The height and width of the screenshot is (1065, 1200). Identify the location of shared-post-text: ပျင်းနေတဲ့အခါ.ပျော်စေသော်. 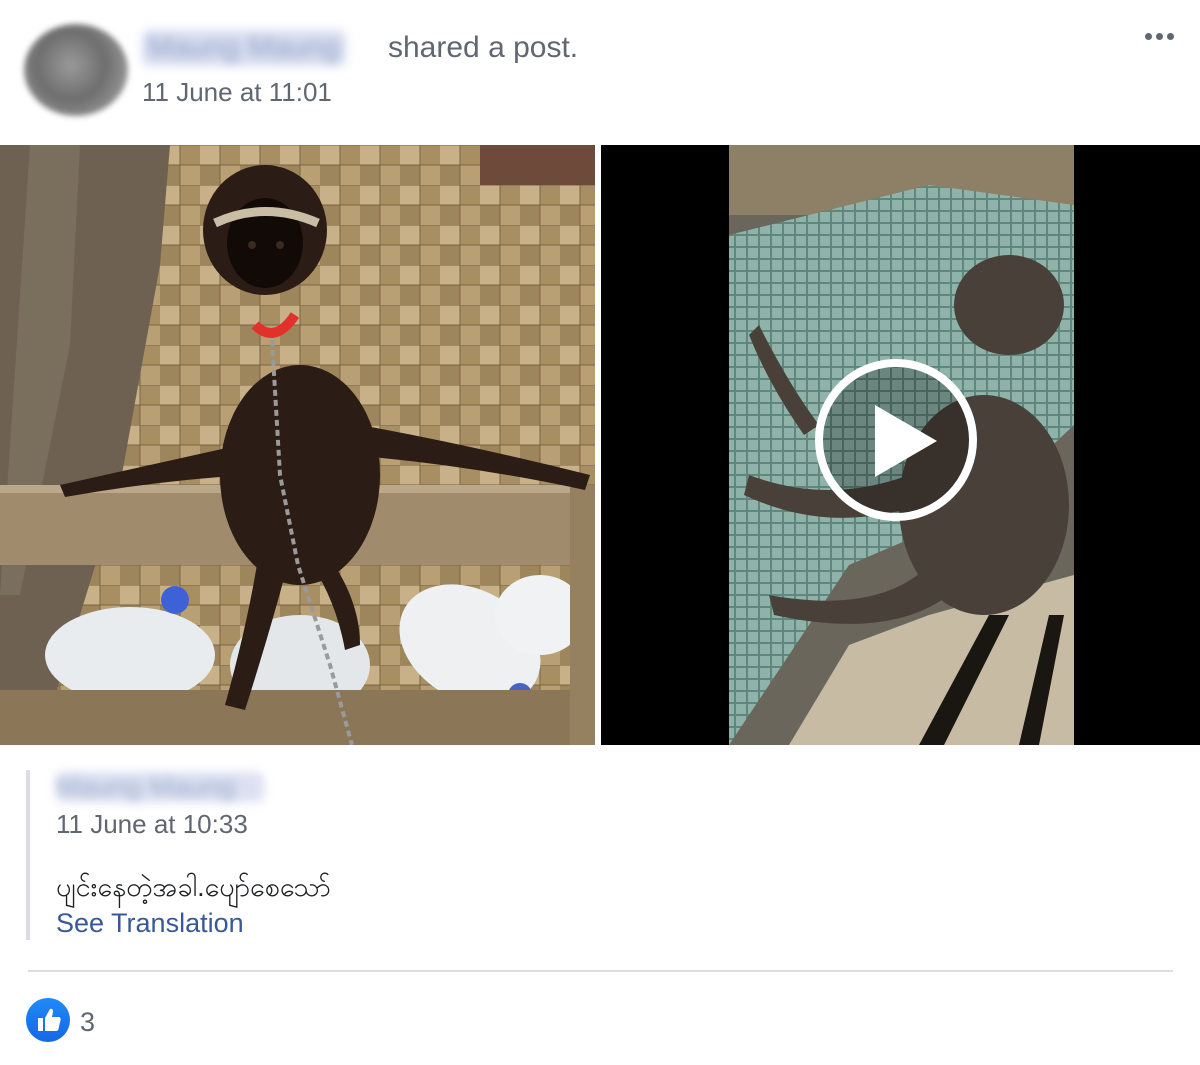
(193, 887).